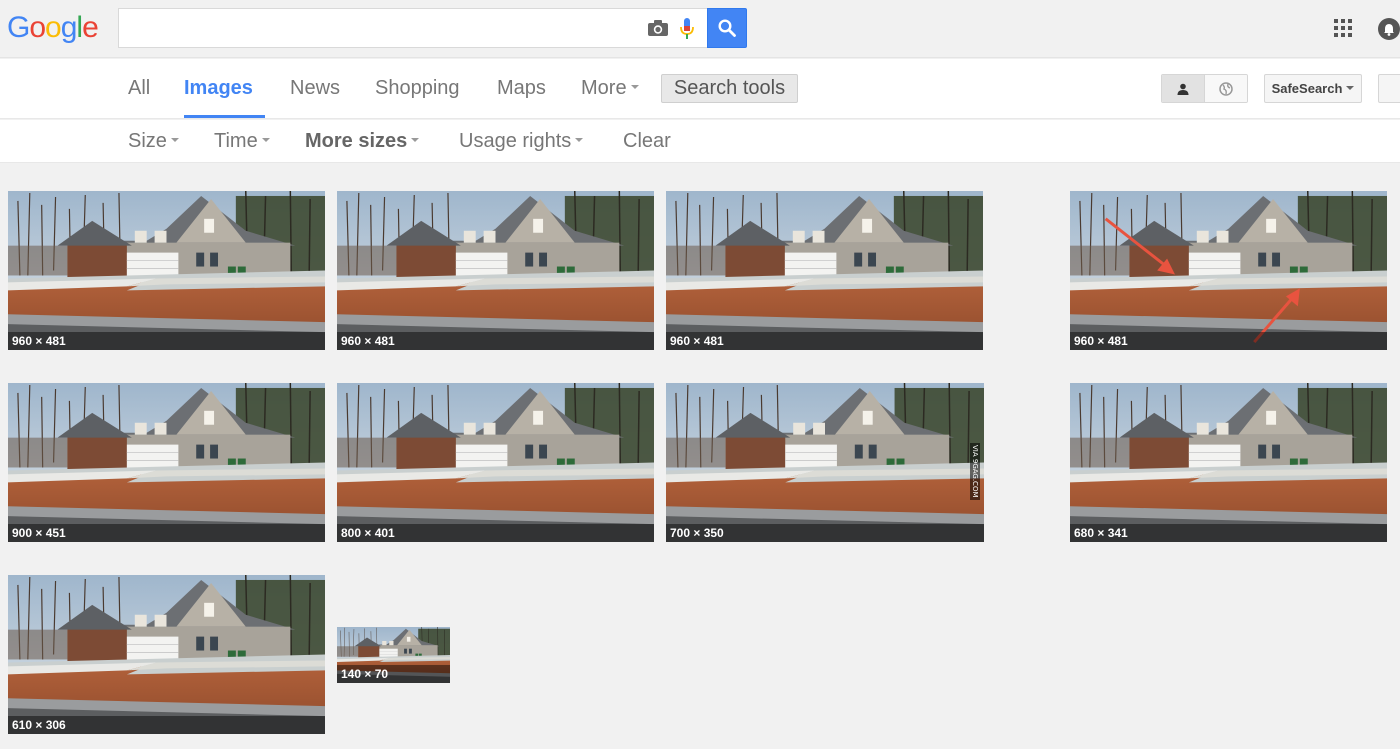 The height and width of the screenshot is (749, 1400). I want to click on personal-results-button, so click(1183, 88).